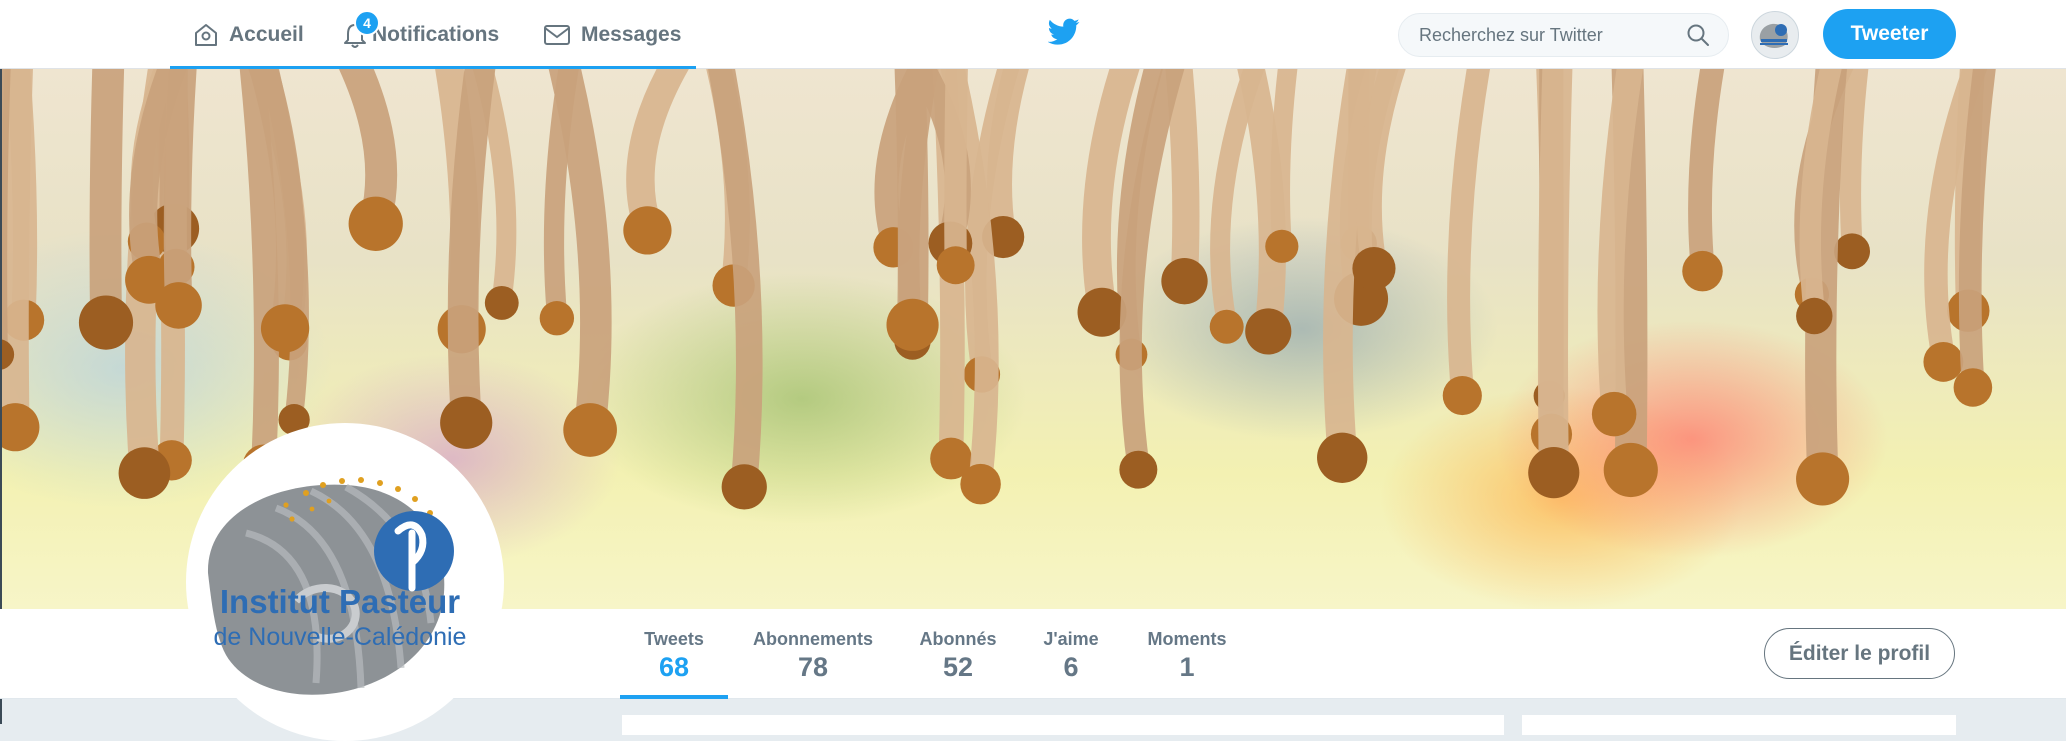 Image resolution: width=2066 pixels, height=741 pixels. I want to click on nav-messages: Messages, so click(612, 34).